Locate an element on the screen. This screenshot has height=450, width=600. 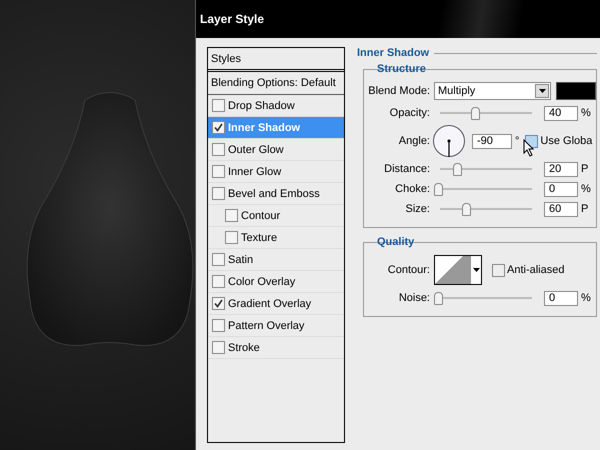
window-title: Layer Style is located at coordinates (232, 19).